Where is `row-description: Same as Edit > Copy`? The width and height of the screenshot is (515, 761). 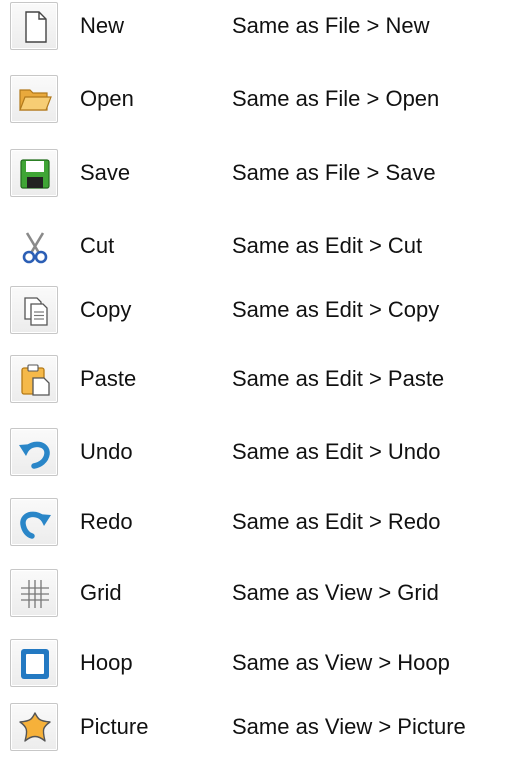 row-description: Same as Edit > Copy is located at coordinates (336, 309).